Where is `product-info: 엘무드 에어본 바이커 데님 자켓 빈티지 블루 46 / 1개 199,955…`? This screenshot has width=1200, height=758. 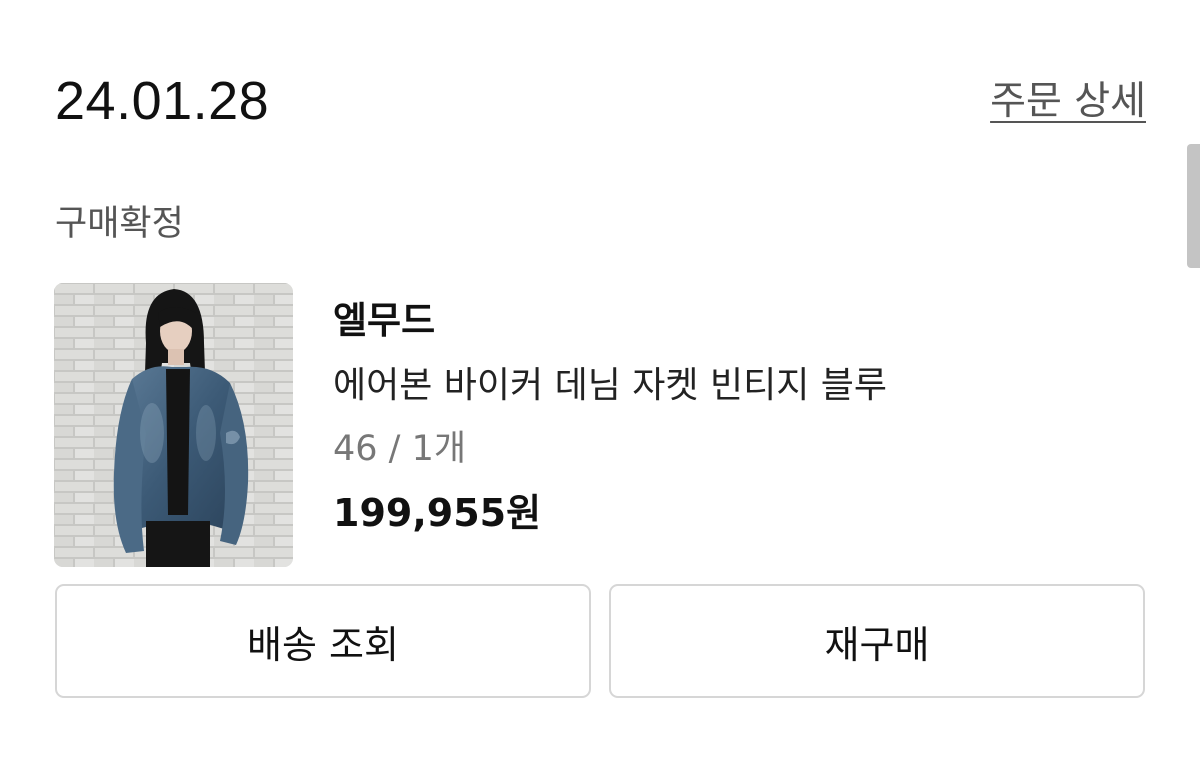
product-info: 엘무드 에어본 바이커 데님 자켓 빈티지 블루 46 / 1개 199,955… is located at coordinates (610, 417).